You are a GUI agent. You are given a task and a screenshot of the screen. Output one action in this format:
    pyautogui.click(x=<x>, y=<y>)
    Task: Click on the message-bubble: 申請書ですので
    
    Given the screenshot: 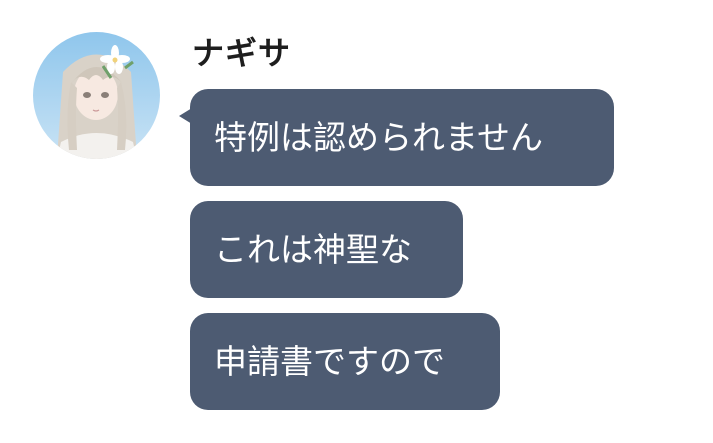 What is the action you would take?
    pyautogui.click(x=345, y=361)
    